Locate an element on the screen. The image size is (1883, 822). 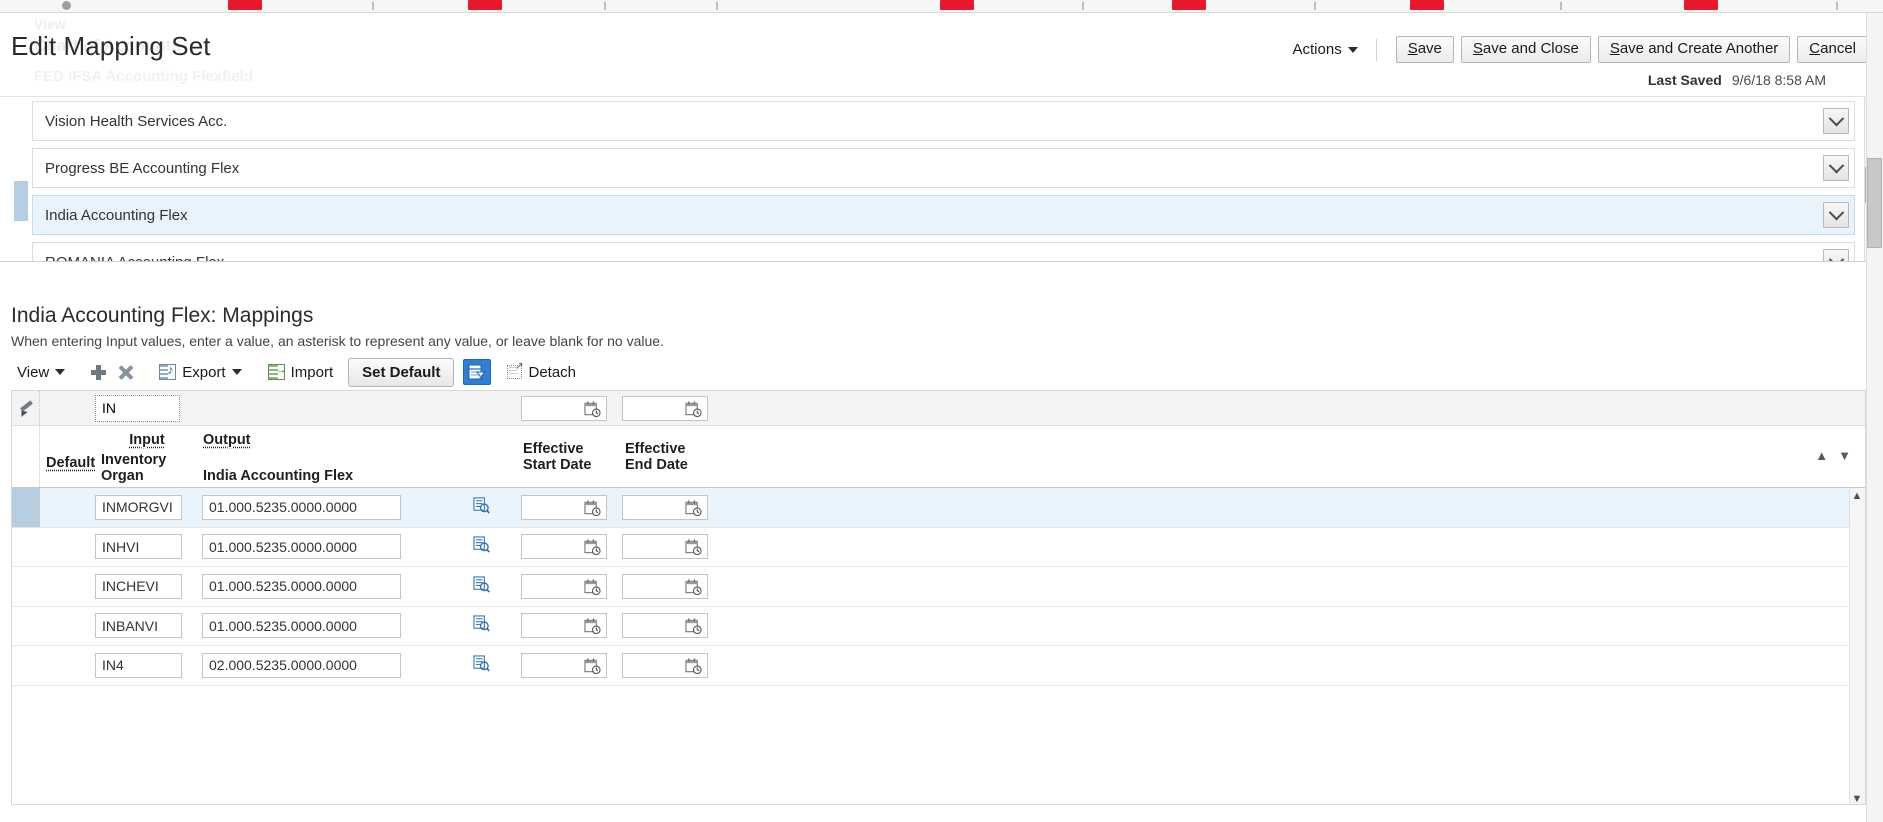
page-title: Edit Mapping Set is located at coordinates (111, 46).